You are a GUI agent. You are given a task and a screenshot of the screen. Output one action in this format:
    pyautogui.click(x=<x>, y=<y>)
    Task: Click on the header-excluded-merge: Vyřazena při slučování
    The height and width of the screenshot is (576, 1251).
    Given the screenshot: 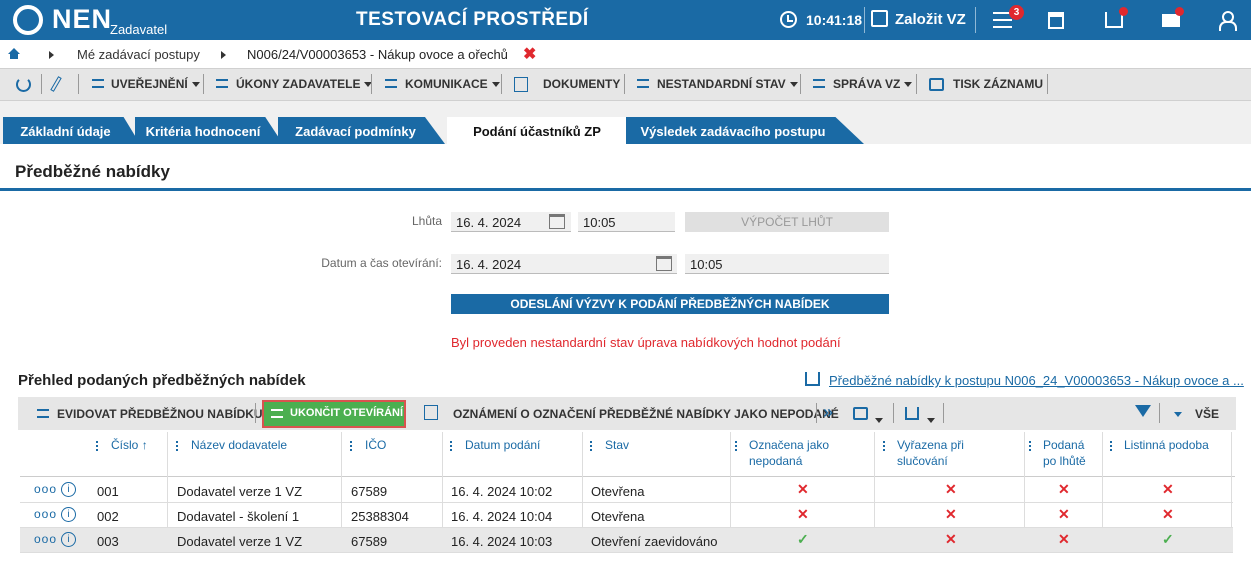 What is the action you would take?
    pyautogui.click(x=930, y=453)
    